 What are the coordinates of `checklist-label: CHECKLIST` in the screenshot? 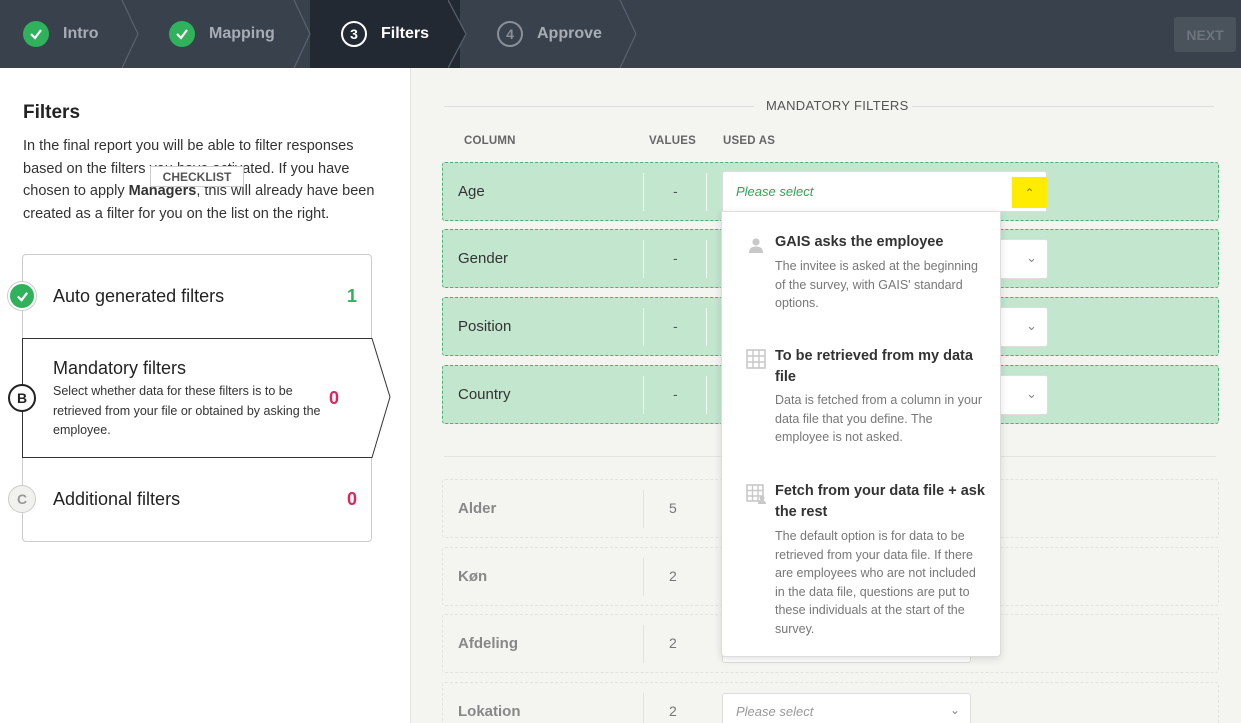 It's located at (197, 176).